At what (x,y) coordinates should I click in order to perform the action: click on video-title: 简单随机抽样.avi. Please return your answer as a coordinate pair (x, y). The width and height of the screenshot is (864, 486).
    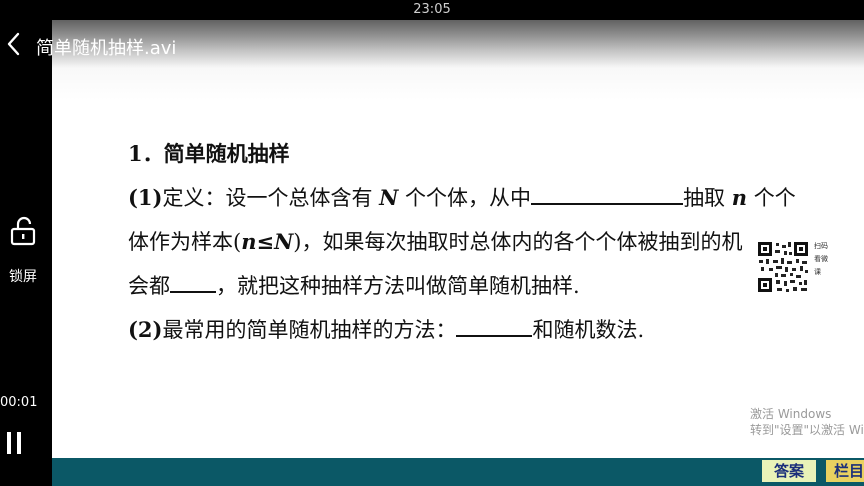
    Looking at the image, I should click on (106, 48).